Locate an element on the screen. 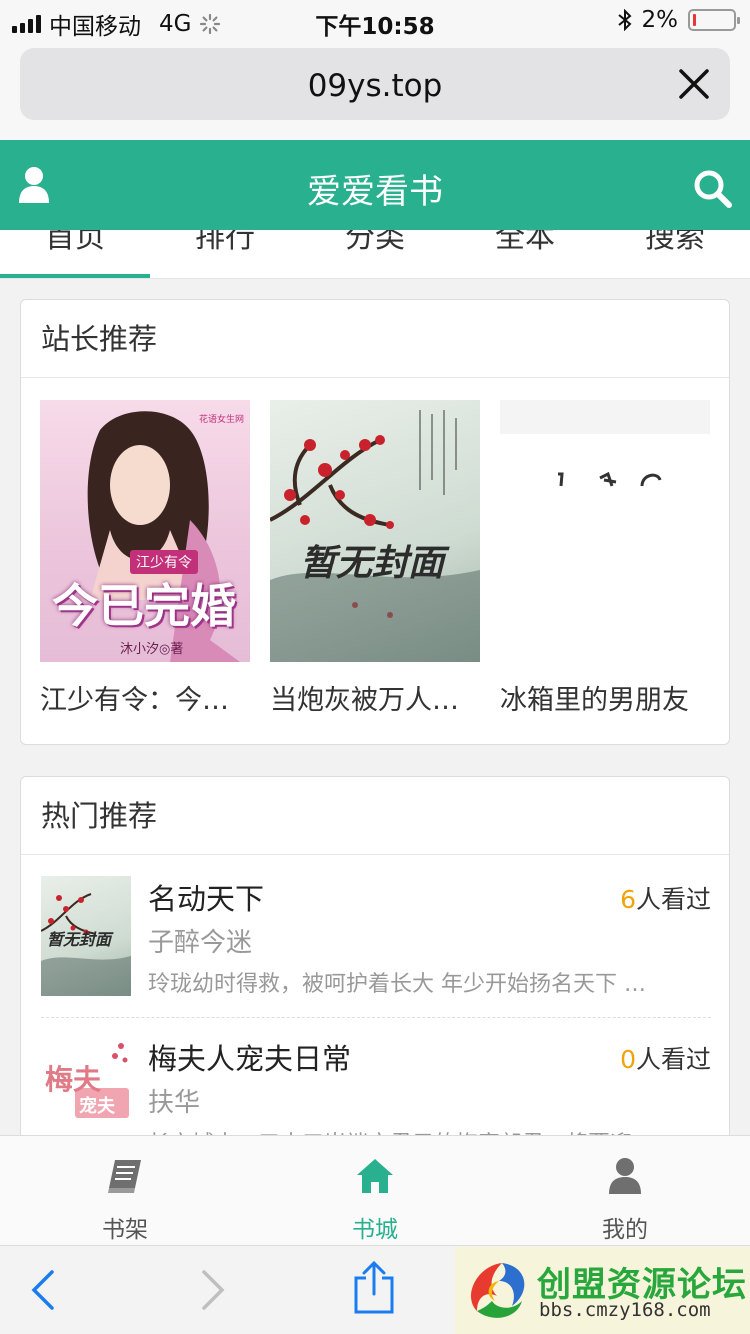  home-icon is located at coordinates (375, 1176).